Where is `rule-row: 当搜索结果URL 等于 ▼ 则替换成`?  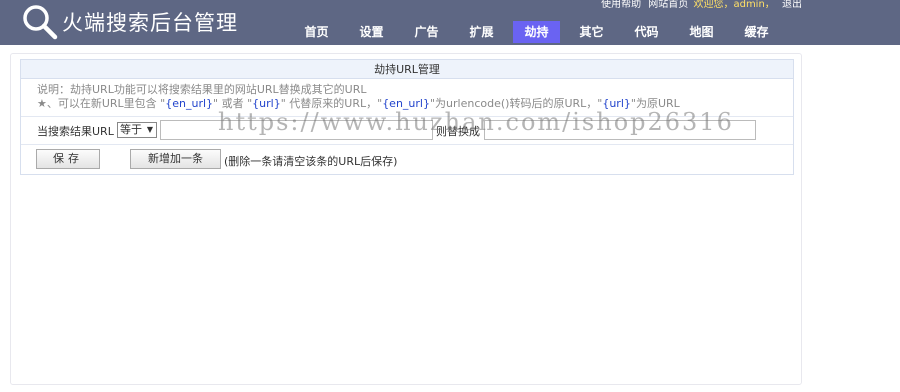 rule-row: 当搜索结果URL 等于 ▼ 则替换成 is located at coordinates (407, 131).